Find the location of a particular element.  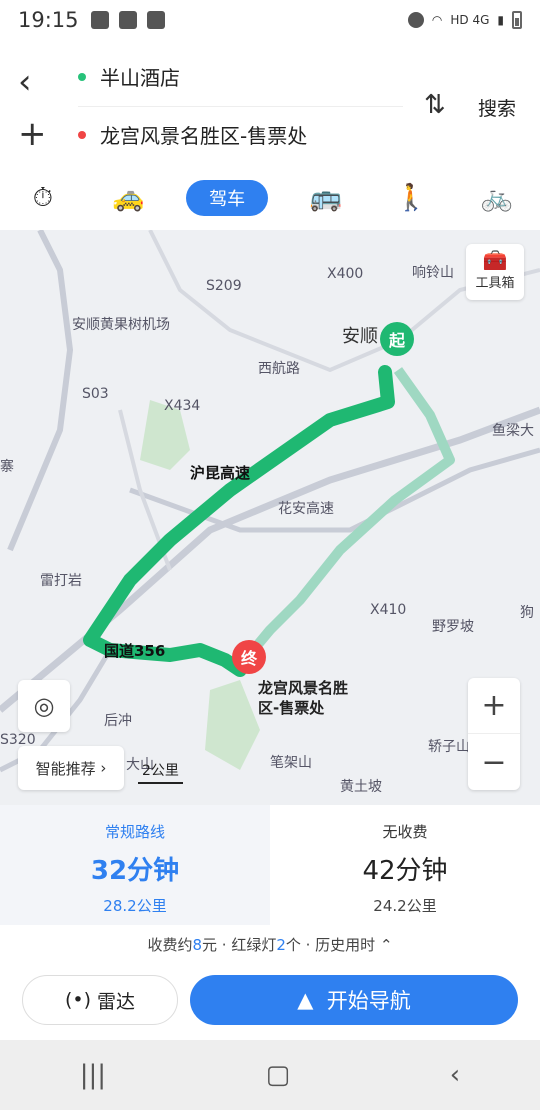

info-prefix: 收费约 is located at coordinates (170, 945).